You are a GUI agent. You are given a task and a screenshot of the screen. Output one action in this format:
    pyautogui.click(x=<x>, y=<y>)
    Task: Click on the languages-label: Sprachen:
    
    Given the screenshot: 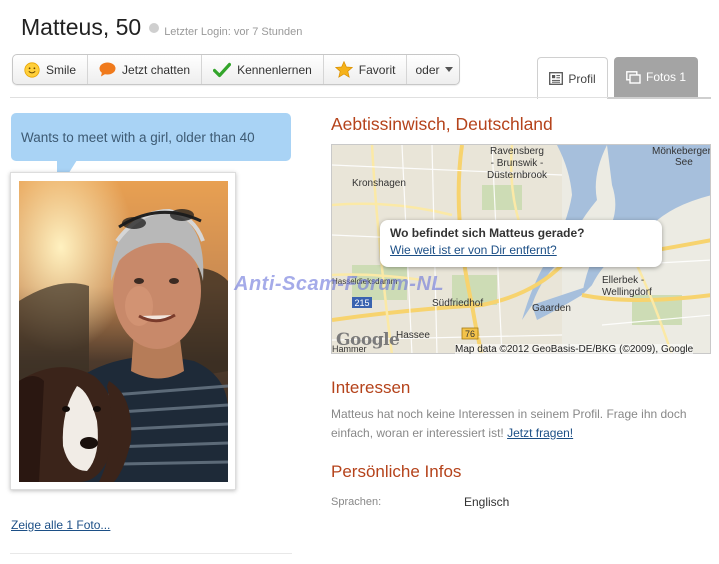 What is the action you would take?
    pyautogui.click(x=356, y=502)
    